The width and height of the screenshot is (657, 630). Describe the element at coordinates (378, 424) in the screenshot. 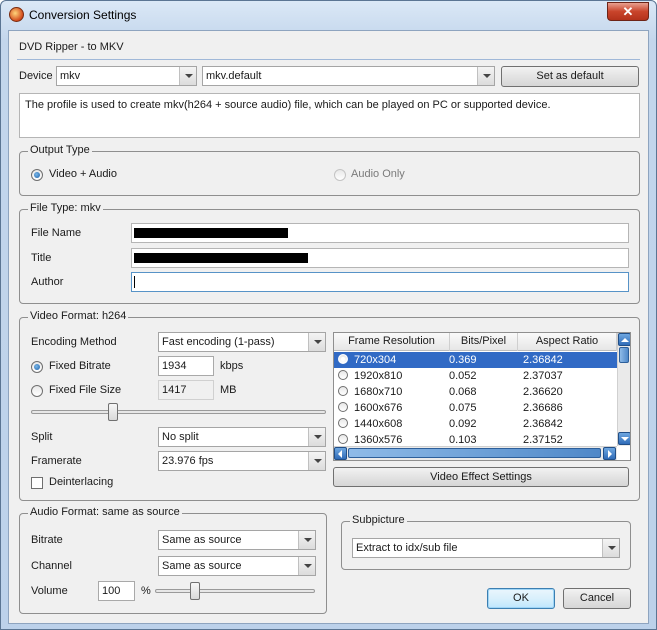

I see `table-cell-resolution: 1440x608` at that location.